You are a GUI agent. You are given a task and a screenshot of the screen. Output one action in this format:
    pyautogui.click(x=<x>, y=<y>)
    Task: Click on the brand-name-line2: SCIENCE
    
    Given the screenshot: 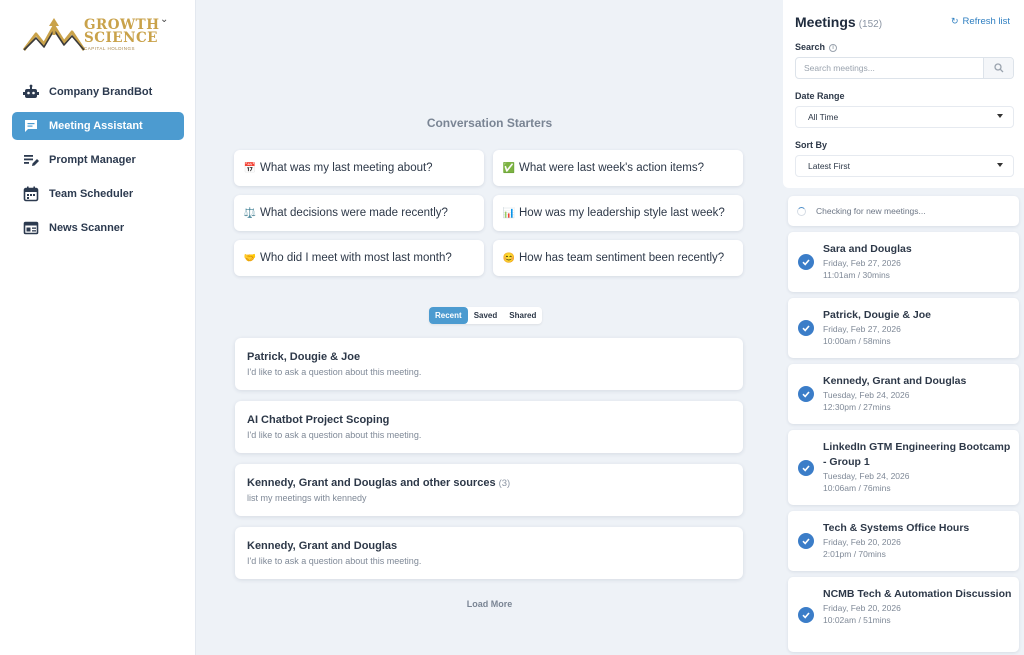 What is the action you would take?
    pyautogui.click(x=121, y=38)
    